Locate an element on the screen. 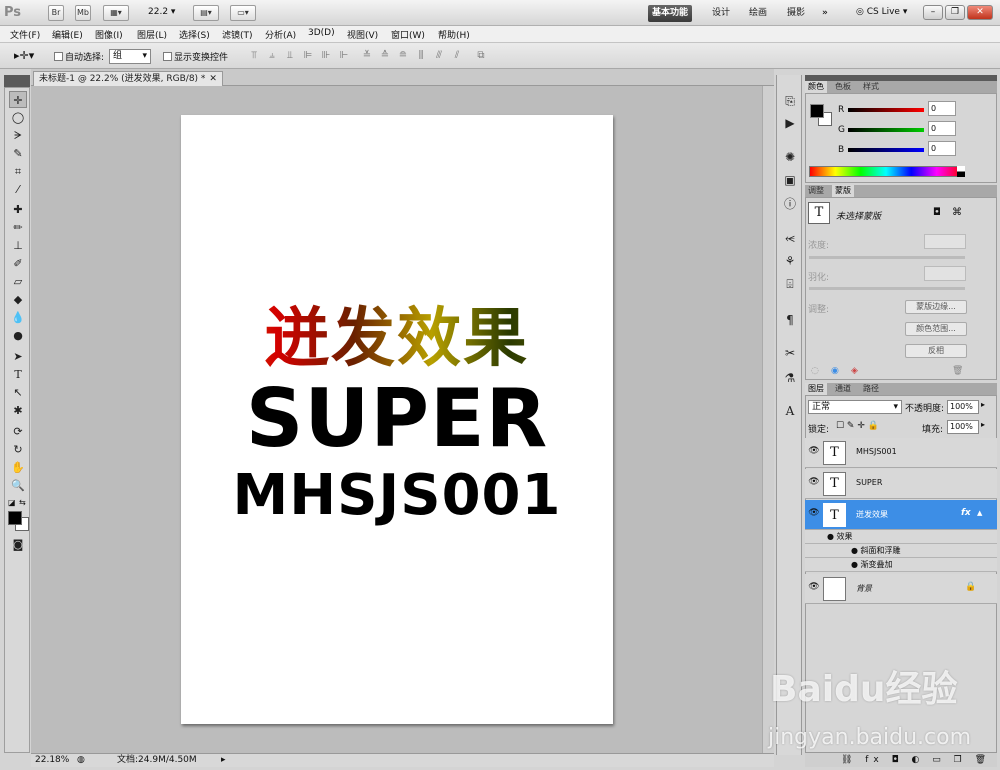 Image resolution: width=1000 pixels, height=770 pixels. layers-footer-buttons: ⛓ fx ◘ ◐ ▭ ❐ 🗑 is located at coordinates (901, 759).